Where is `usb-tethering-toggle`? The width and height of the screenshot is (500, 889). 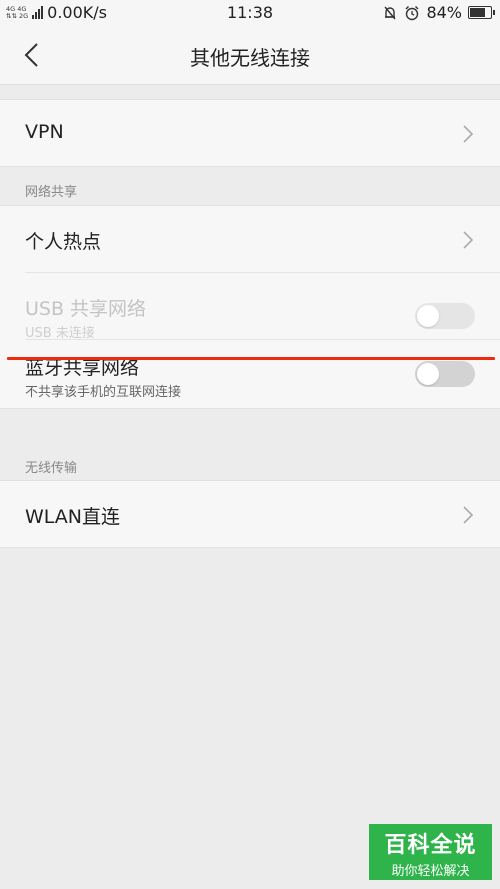
usb-tethering-toggle is located at coordinates (445, 316).